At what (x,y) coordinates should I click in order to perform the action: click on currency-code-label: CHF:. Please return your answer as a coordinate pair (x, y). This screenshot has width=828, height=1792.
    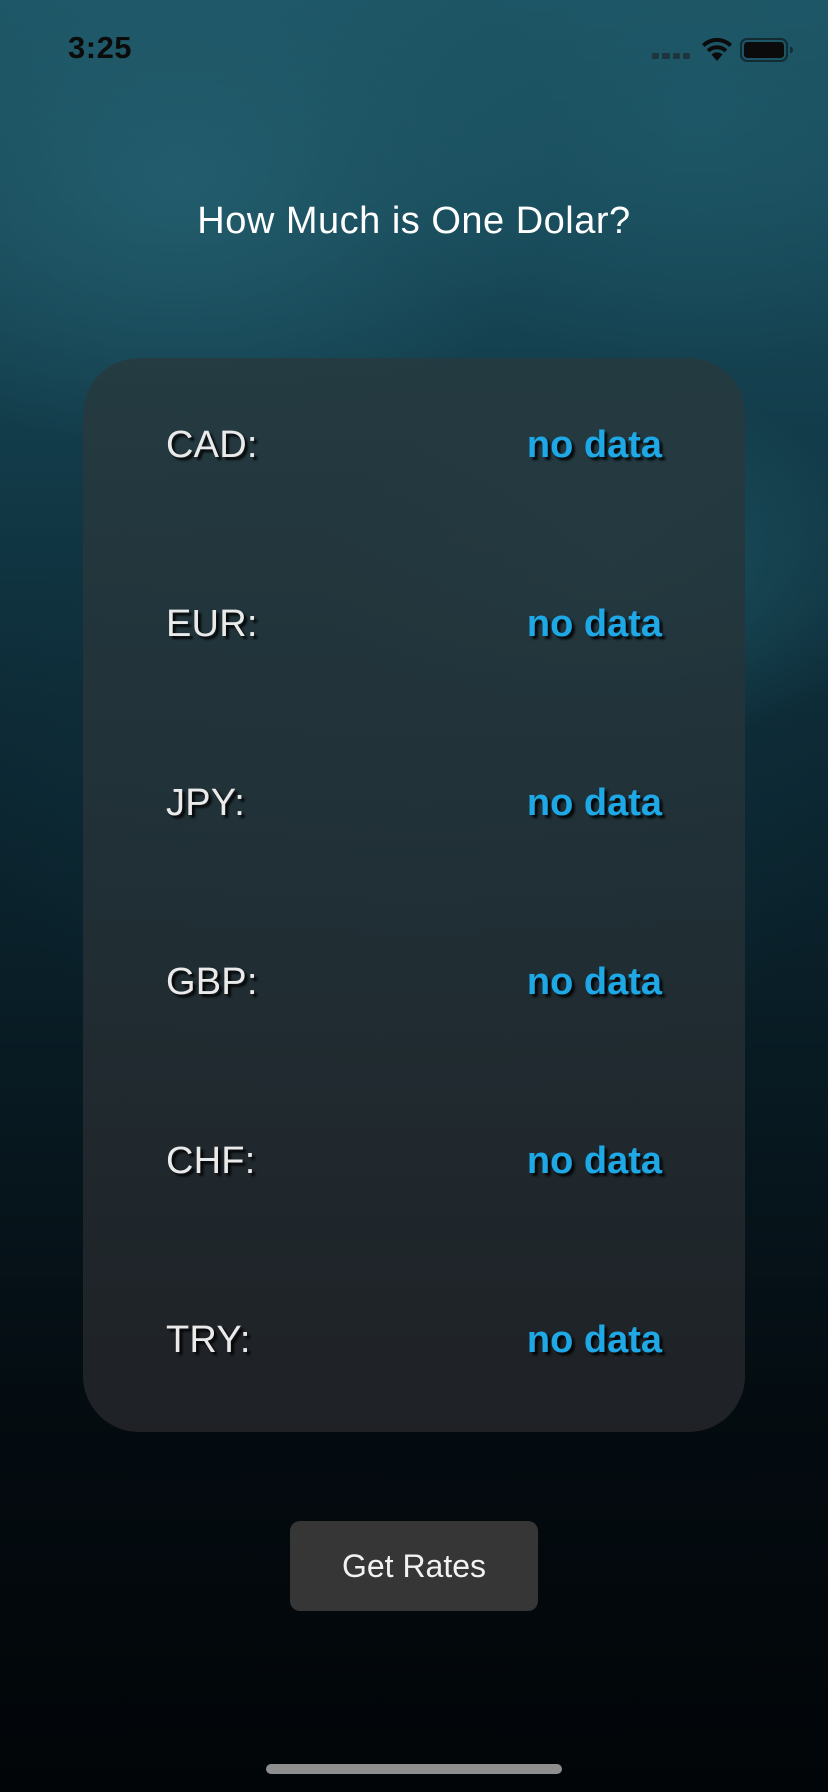
    Looking at the image, I should click on (211, 1161).